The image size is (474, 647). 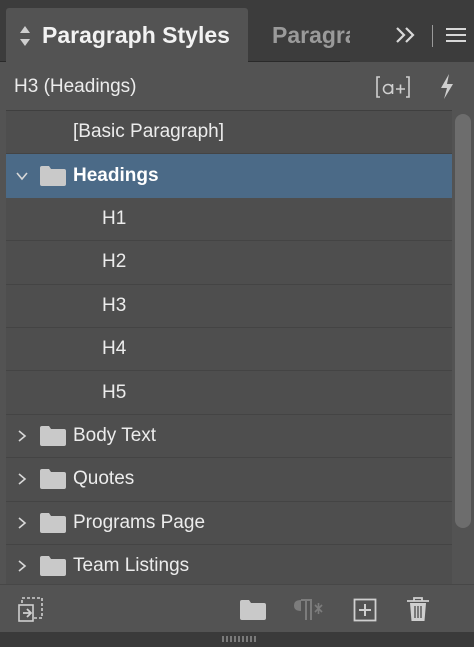 I want to click on diamond-arrows-icon, so click(x=25, y=36).